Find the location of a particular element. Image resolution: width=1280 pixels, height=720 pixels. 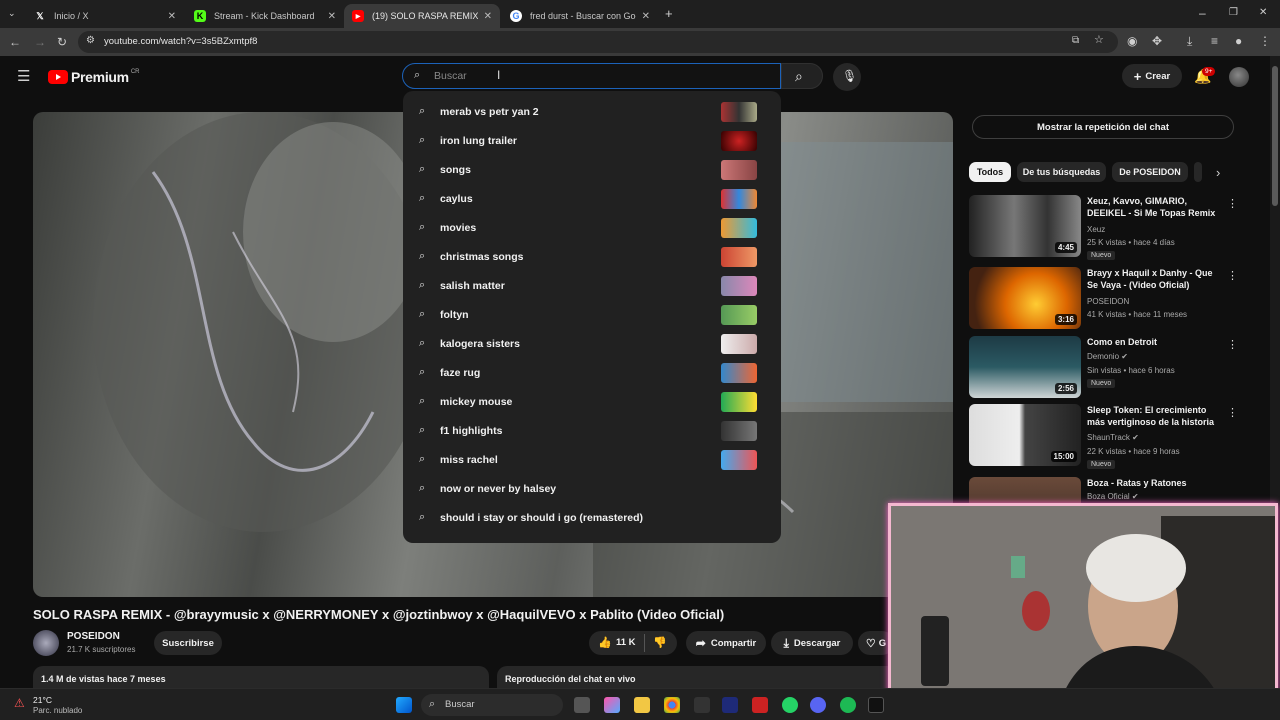

suggestion-item: ⌕ foltyn is located at coordinates (592, 314).